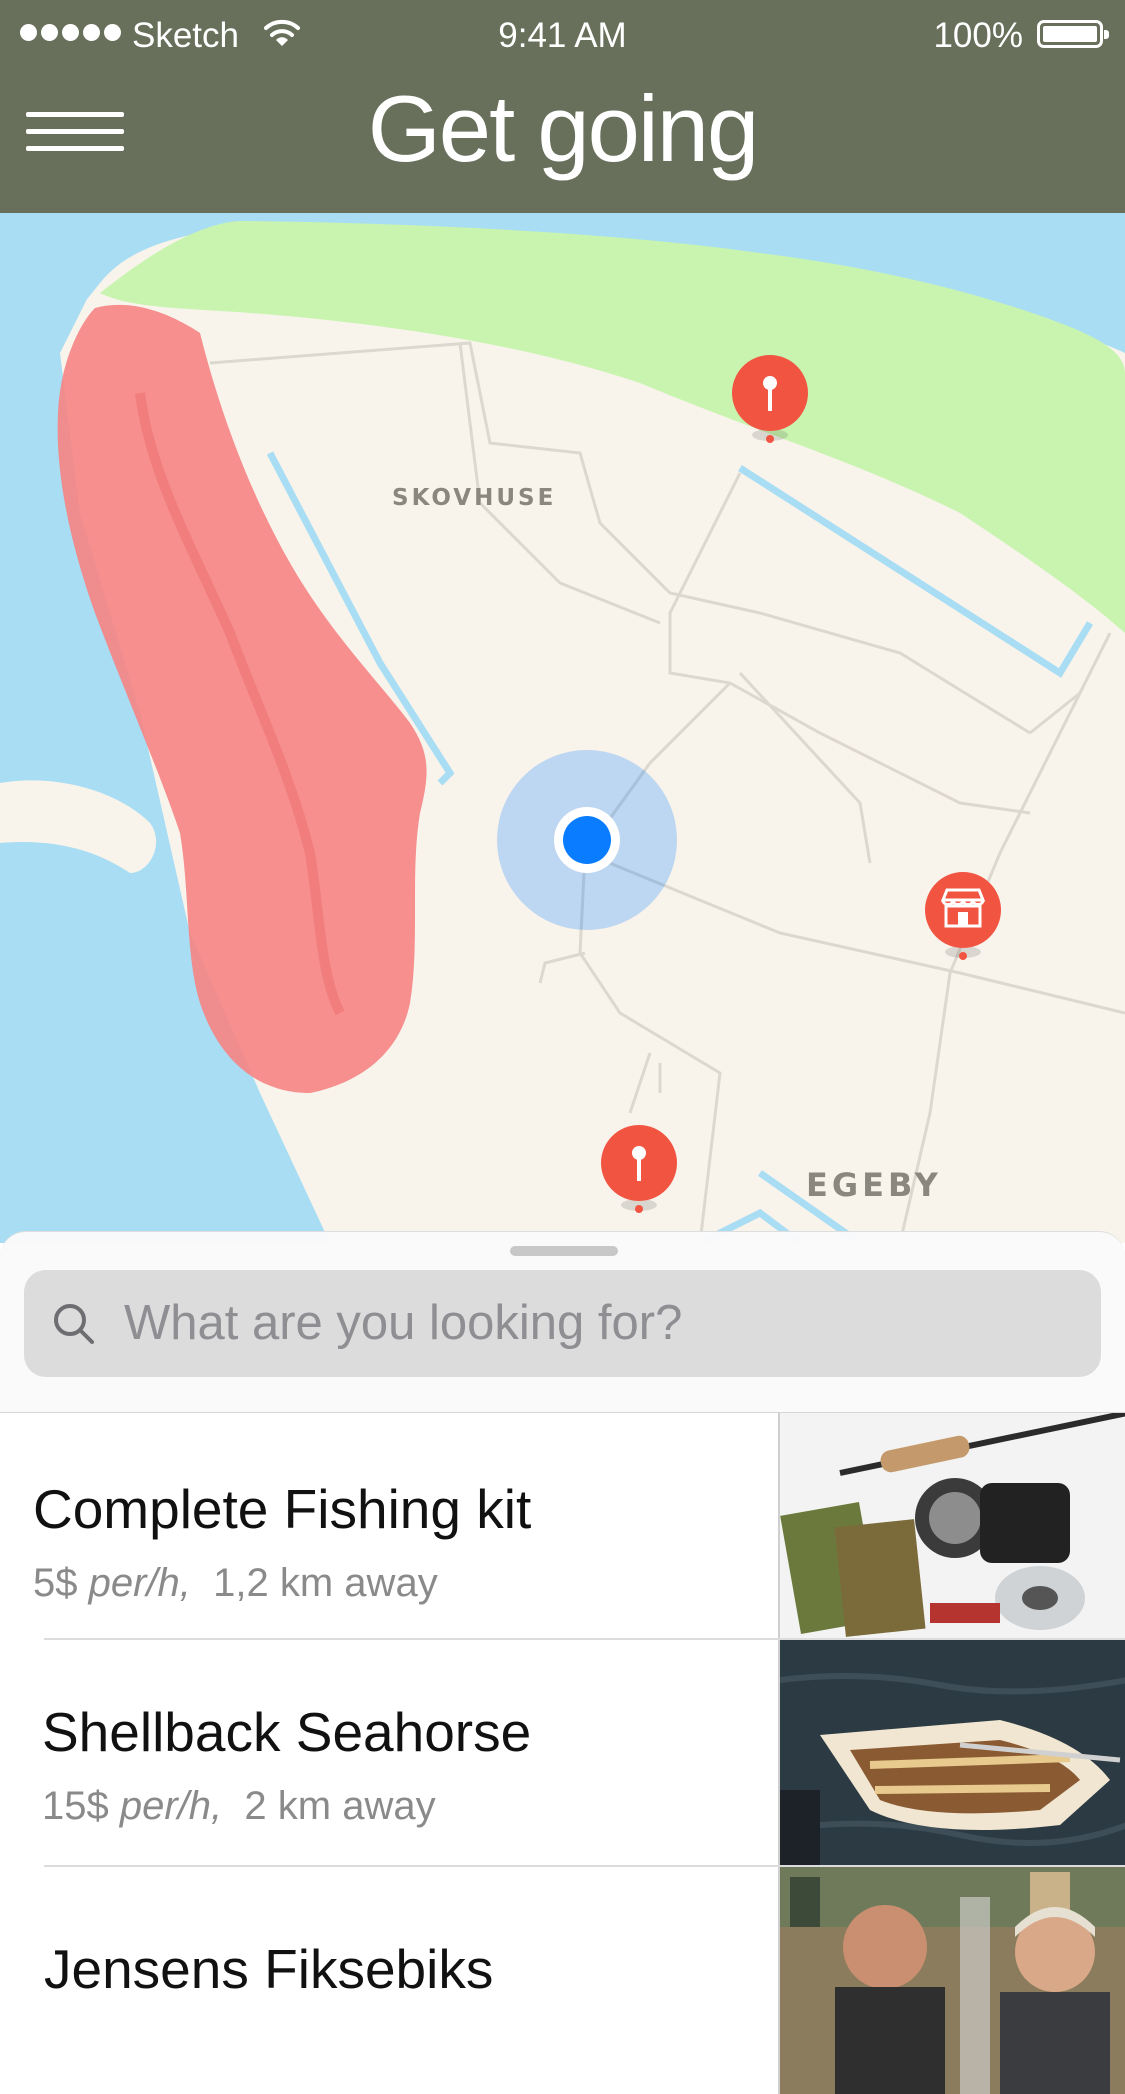  I want to click on shop-pin, so click(963, 920).